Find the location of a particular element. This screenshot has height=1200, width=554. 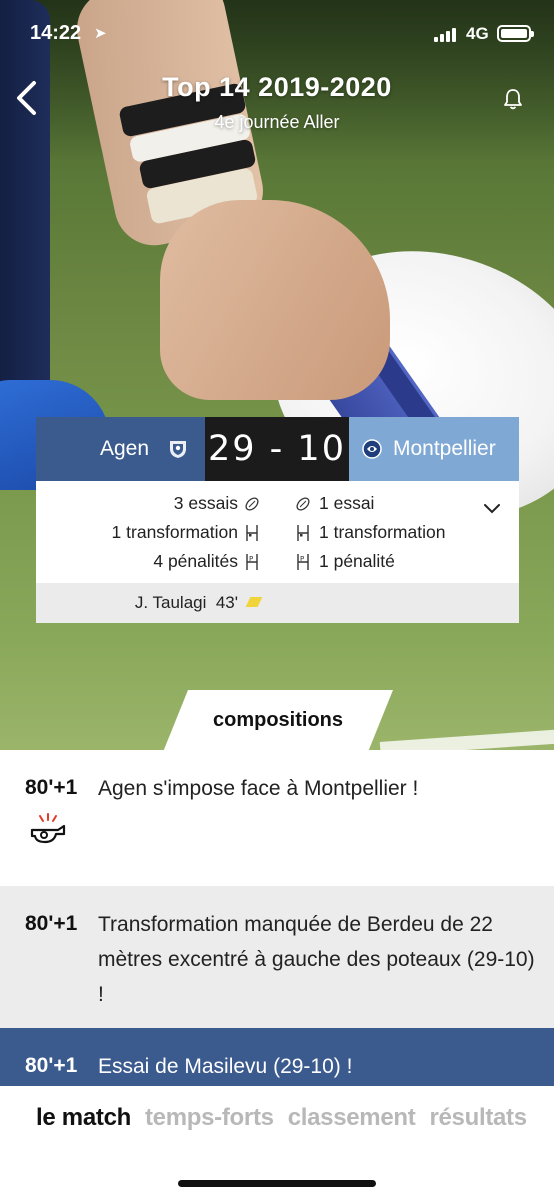

home-indicator is located at coordinates (277, 1183).